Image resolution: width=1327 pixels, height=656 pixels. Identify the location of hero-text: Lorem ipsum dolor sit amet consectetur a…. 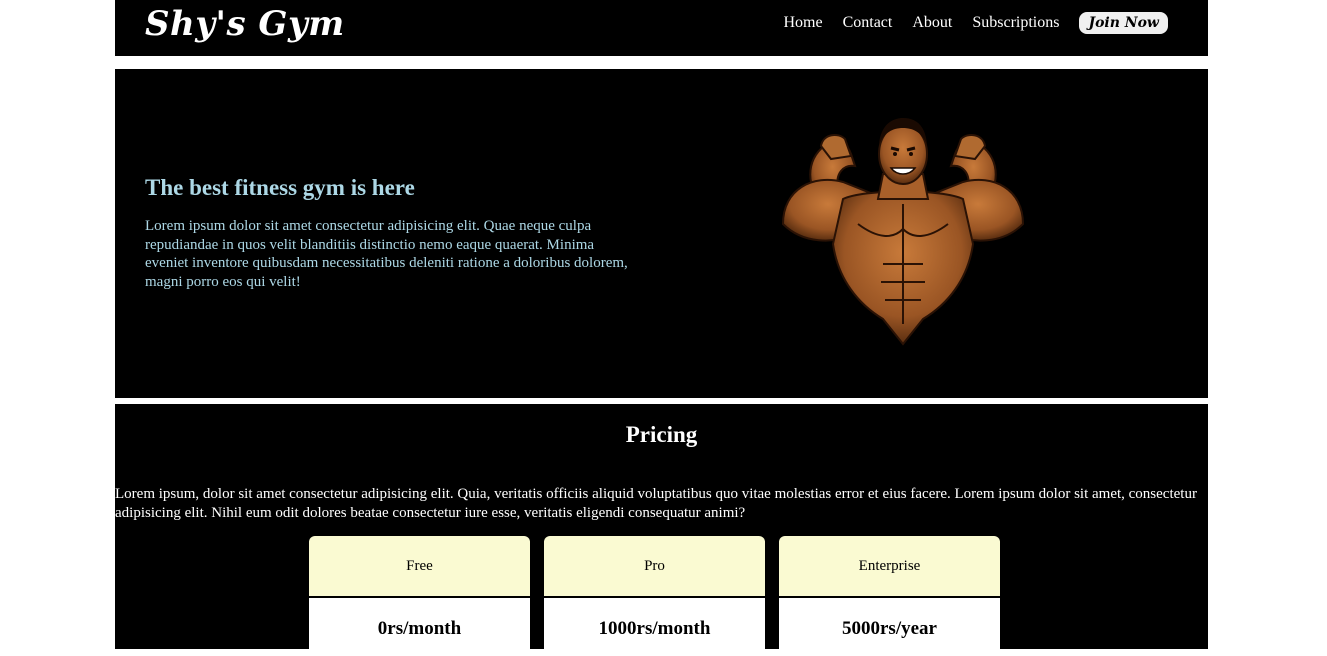
(386, 254).